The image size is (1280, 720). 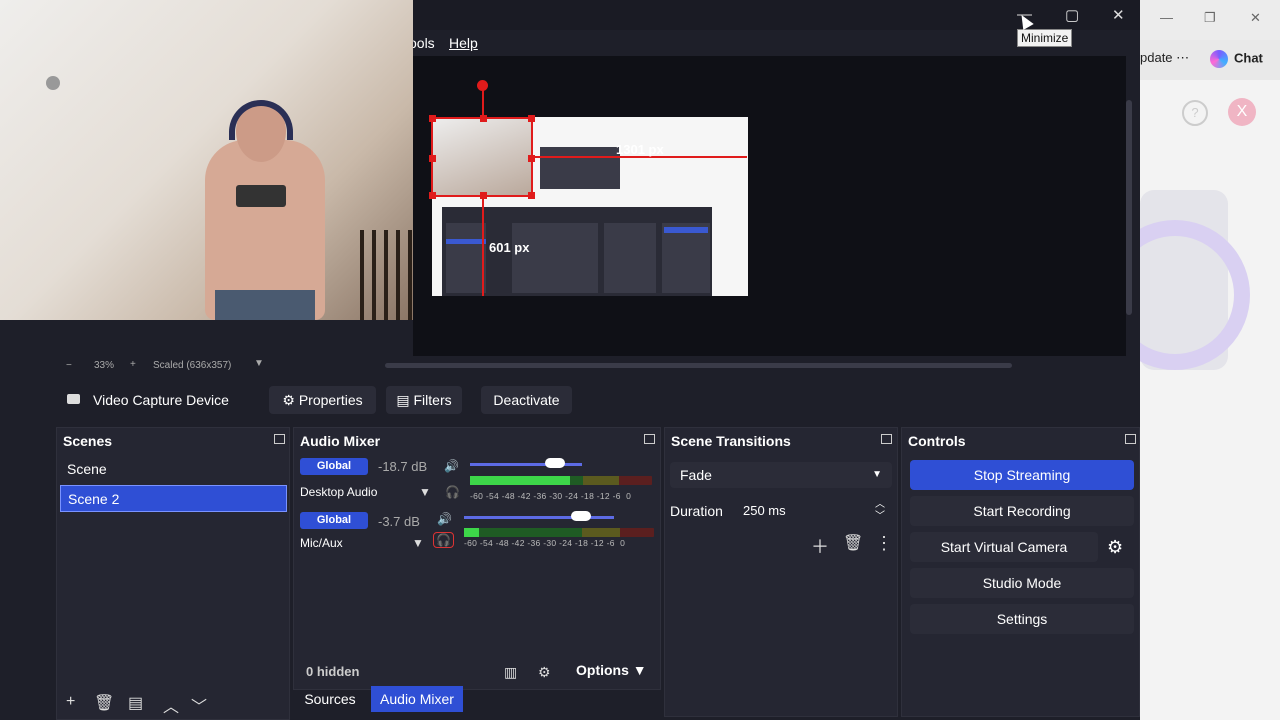 What do you see at coordinates (405, 400) in the screenshot?
I see `filter-icon: ▤` at bounding box center [405, 400].